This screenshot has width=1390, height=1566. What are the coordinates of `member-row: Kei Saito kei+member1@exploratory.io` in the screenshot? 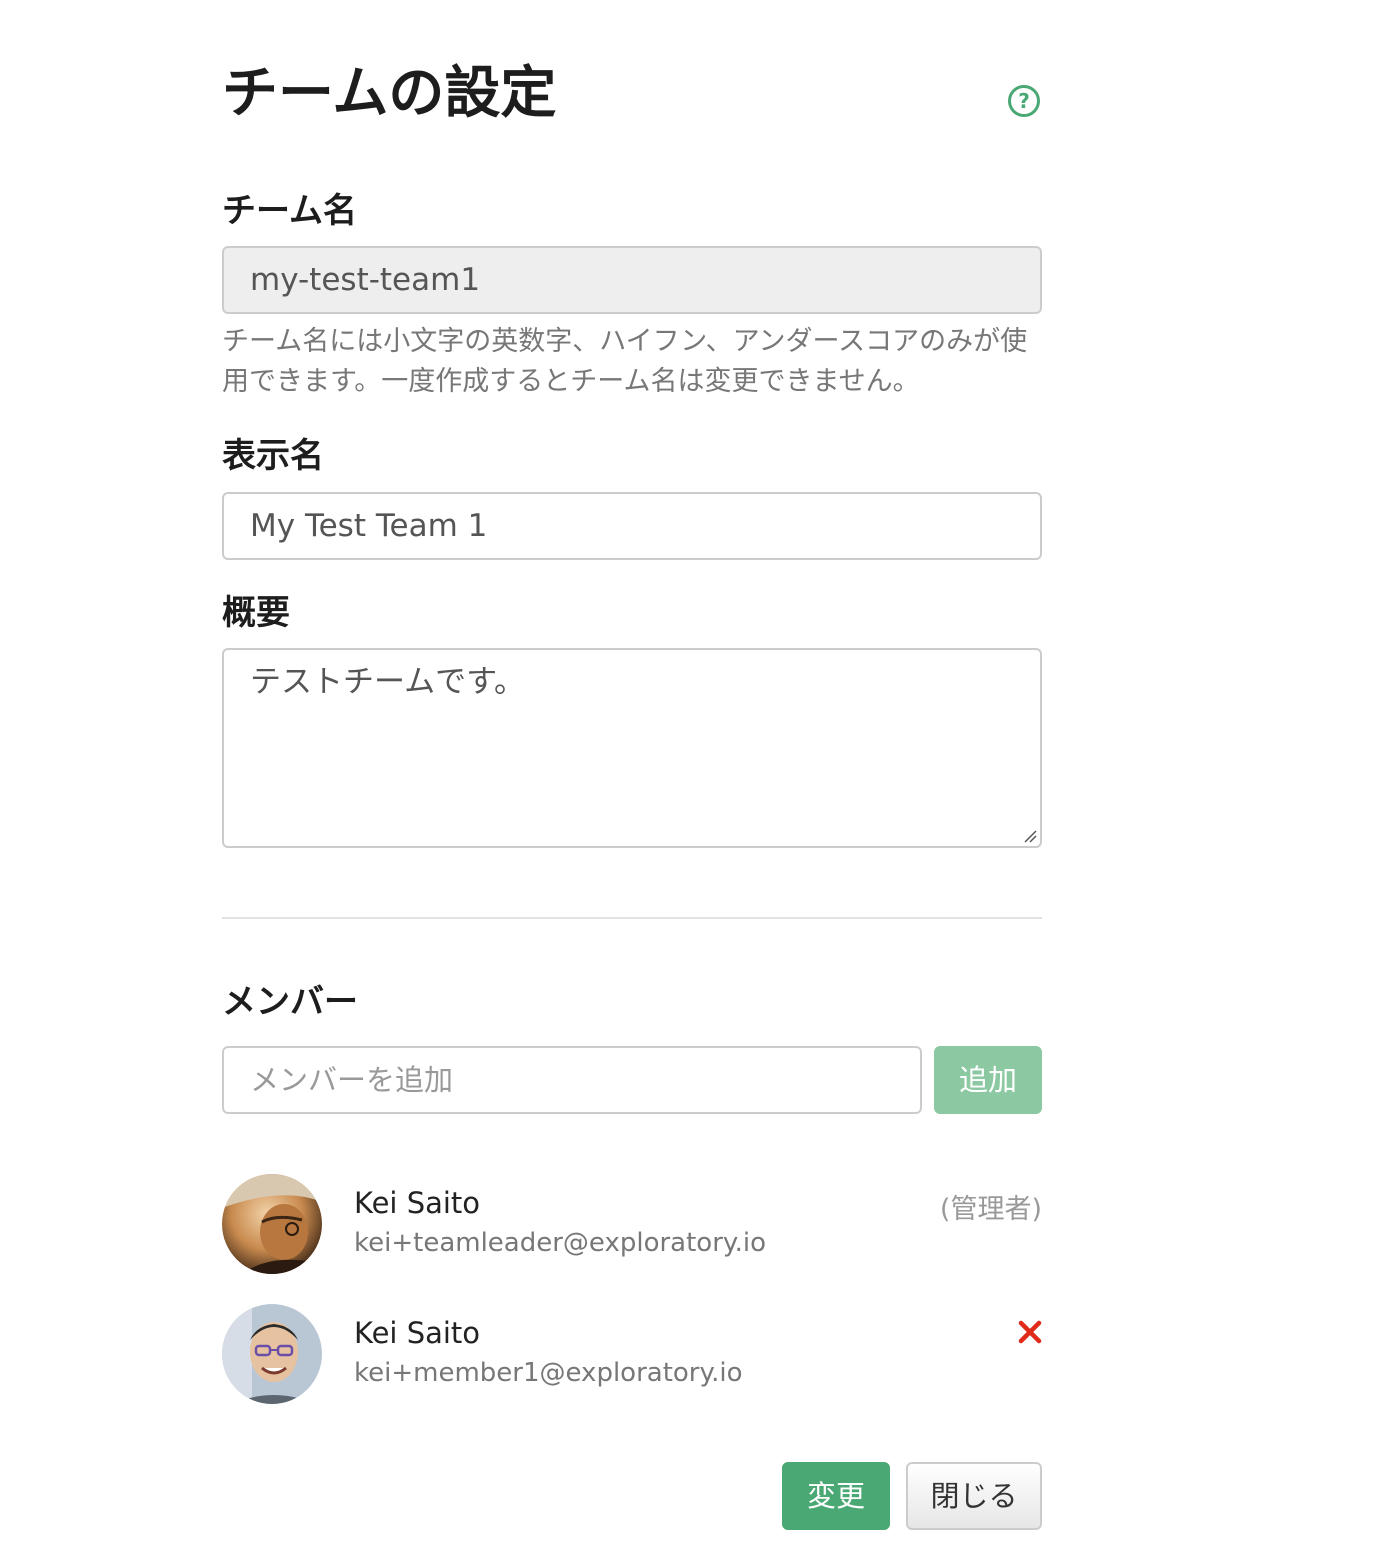 It's located at (632, 1355).